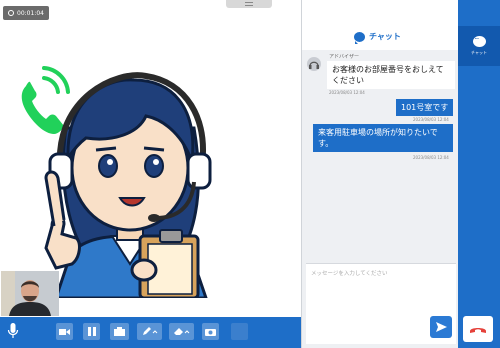  I want to click on self-view-person, so click(30, 293).